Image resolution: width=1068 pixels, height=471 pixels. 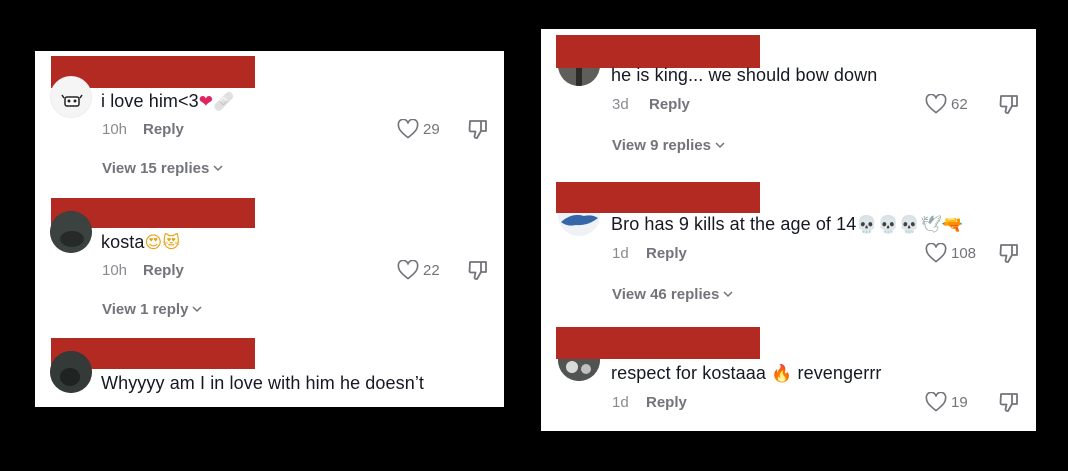 I want to click on view-replies-label: View 9 replies, so click(x=661, y=145).